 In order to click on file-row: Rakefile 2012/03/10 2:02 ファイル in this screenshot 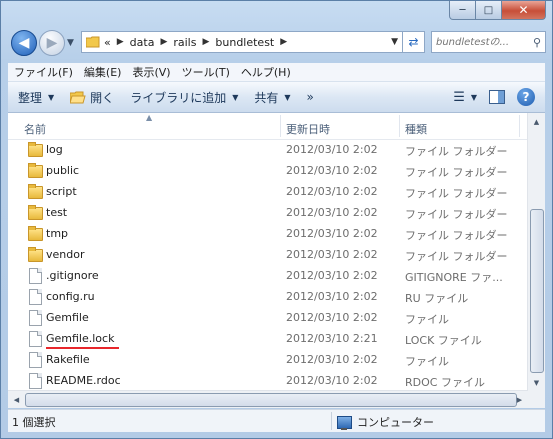, I will do `click(268, 359)`.